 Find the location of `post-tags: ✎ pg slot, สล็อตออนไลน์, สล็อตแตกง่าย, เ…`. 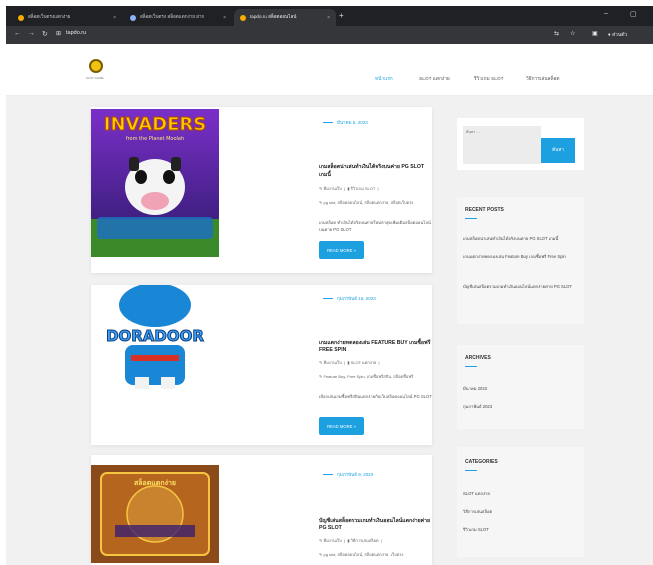

post-tags: ✎ pg slot, สล็อตออนไลน์, สล็อตแตกง่าย, เ… is located at coordinates (361, 554).